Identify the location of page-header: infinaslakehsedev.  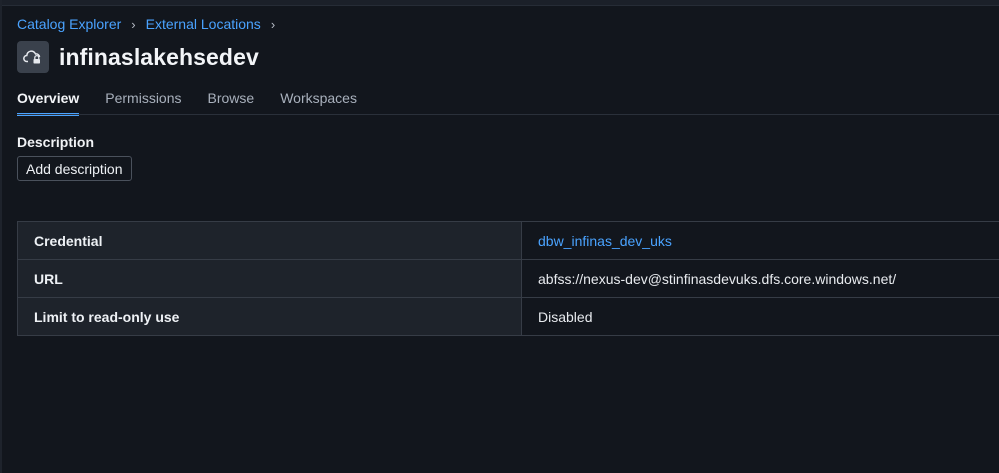
(138, 57).